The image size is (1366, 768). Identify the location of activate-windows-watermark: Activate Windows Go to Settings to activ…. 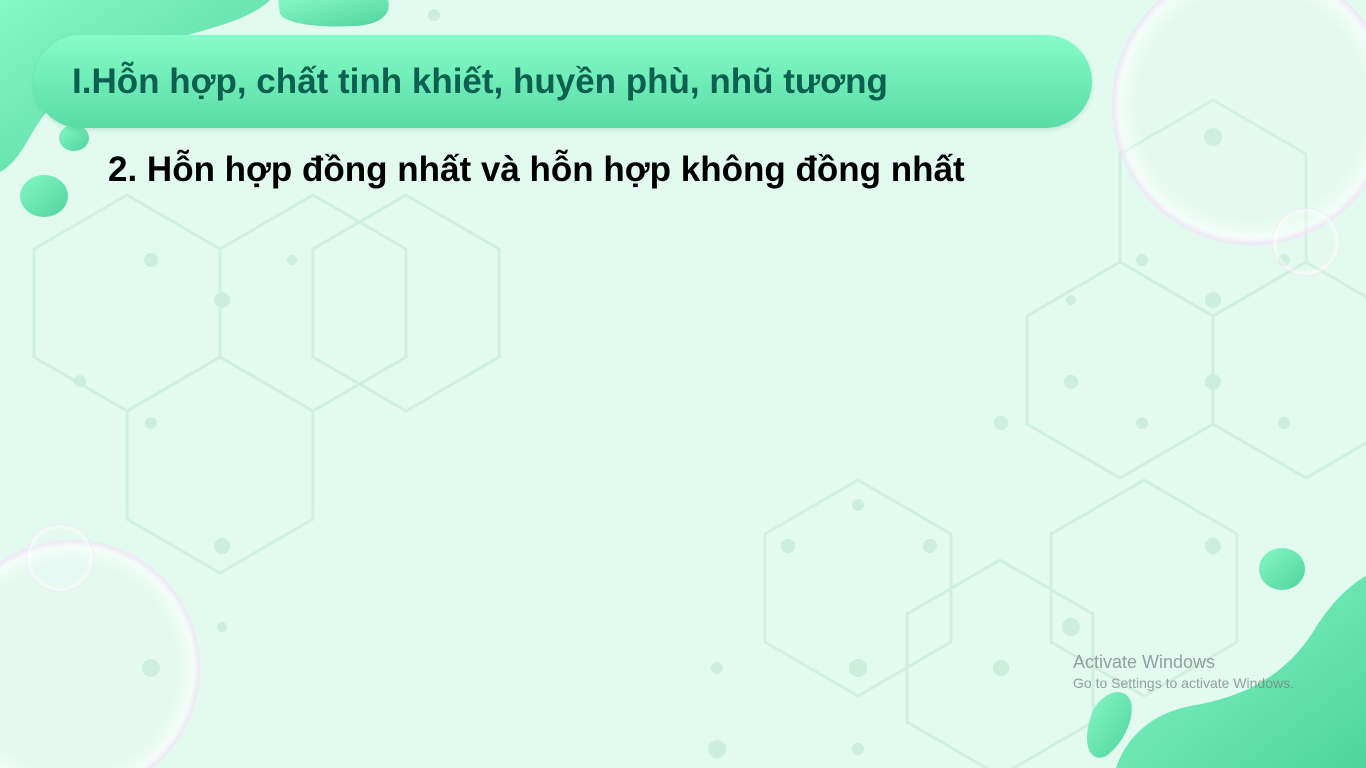
(1183, 672).